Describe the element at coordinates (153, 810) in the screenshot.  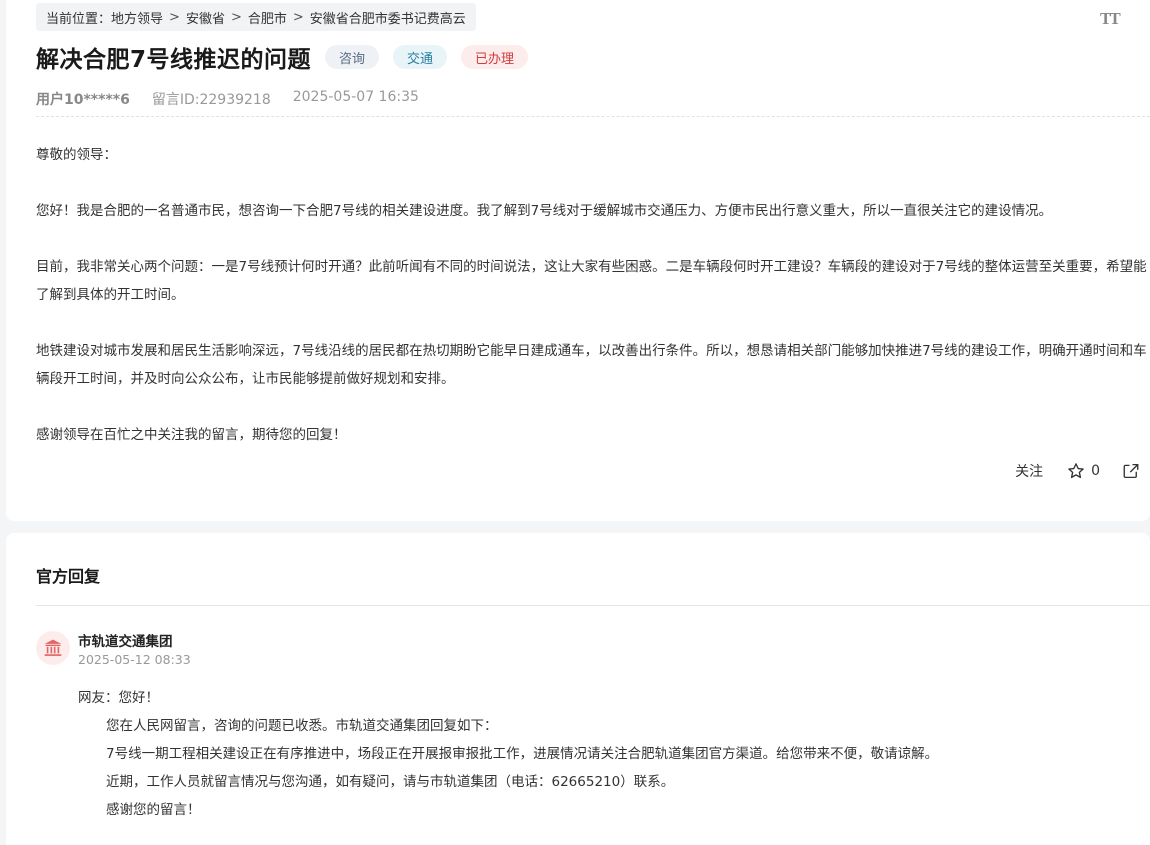
I see `reply-line: 感谢您的留言！` at that location.